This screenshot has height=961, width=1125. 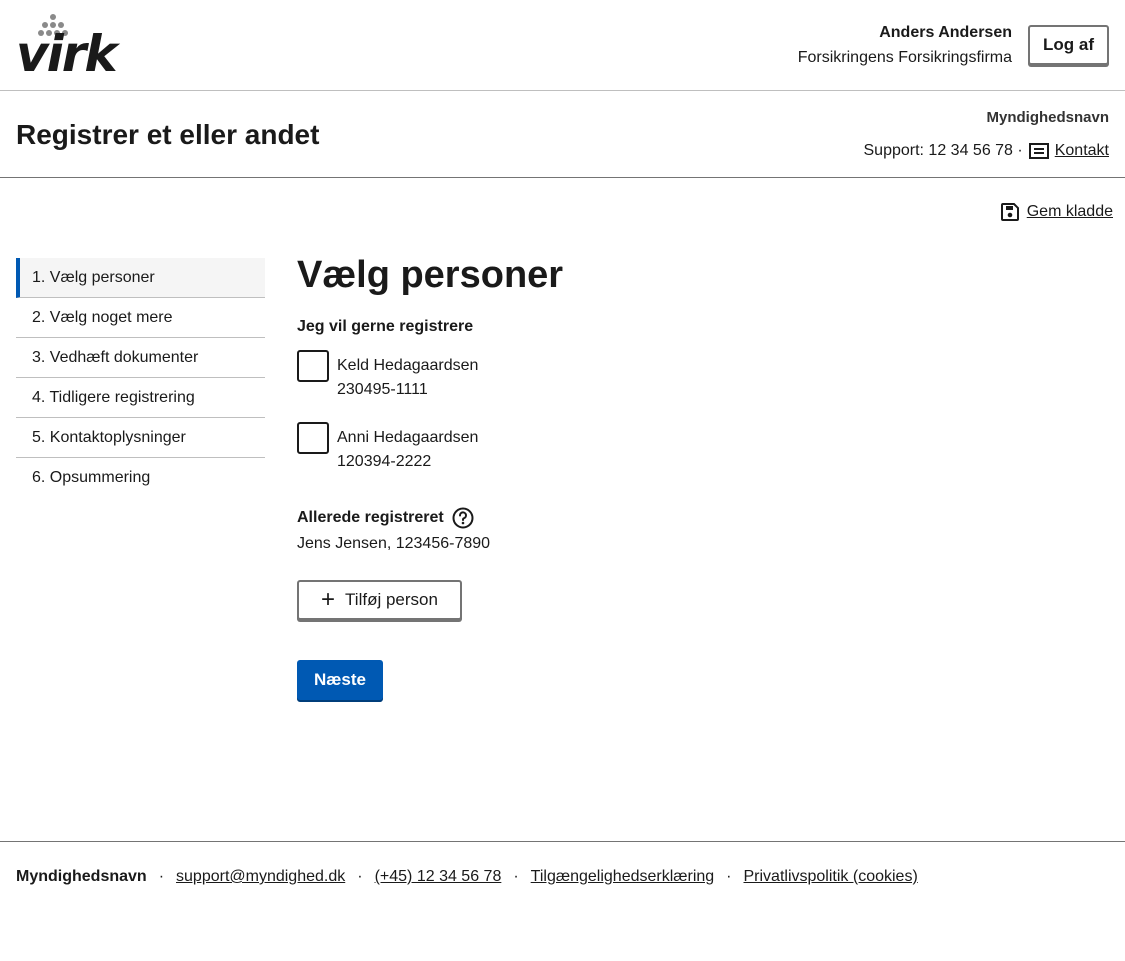 I want to click on already-registered-label: Allerede registreret, so click(x=370, y=517).